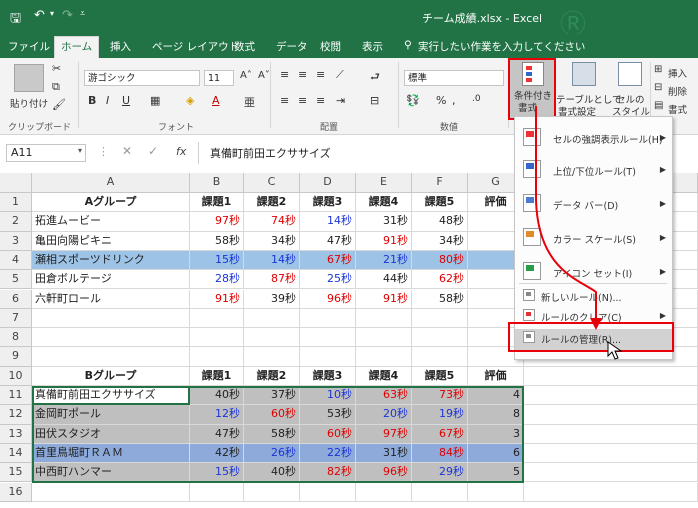  What do you see at coordinates (284, 100) in the screenshot?
I see `align-left-icon: ≡` at bounding box center [284, 100].